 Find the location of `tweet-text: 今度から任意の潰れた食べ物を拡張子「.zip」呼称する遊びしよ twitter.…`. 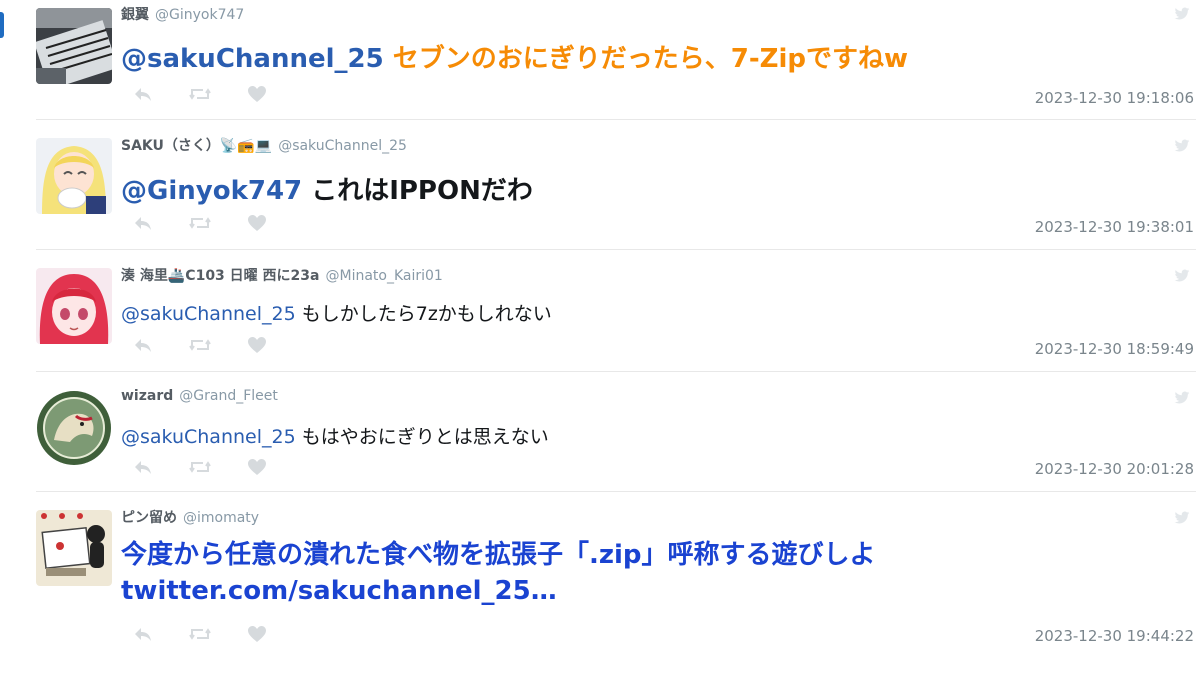

tweet-text: 今度から任意の潰れた食べ物を拡張子「.zip」呼称する遊びしよ twitter.… is located at coordinates (621, 573).